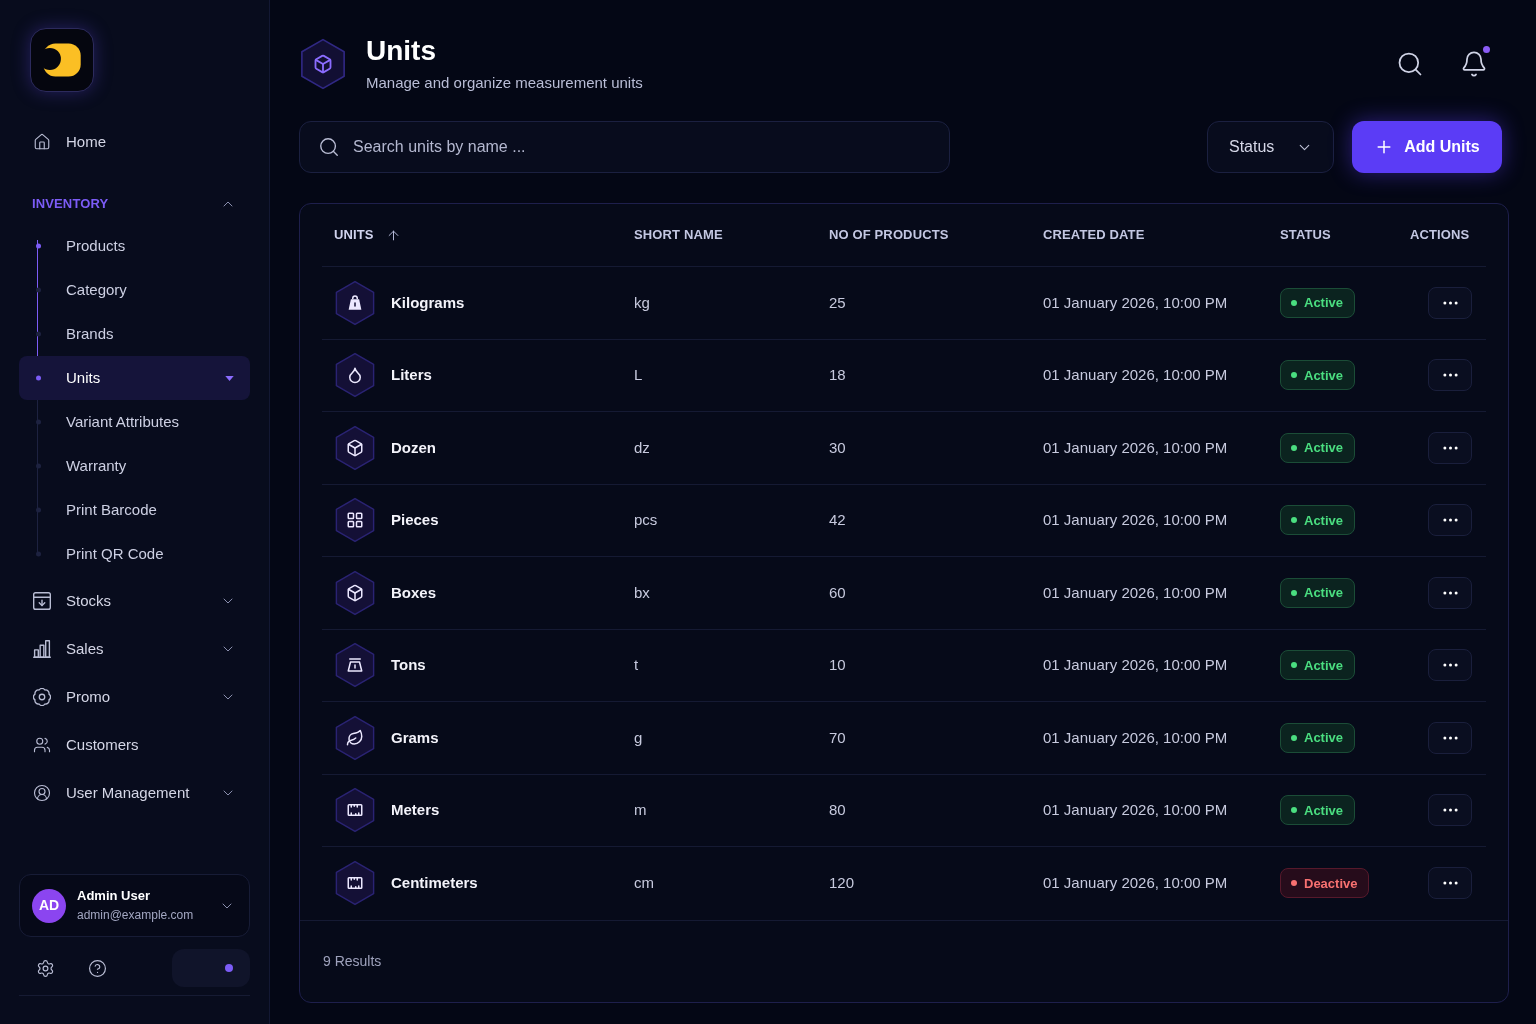 Image resolution: width=1536 pixels, height=1024 pixels. What do you see at coordinates (837, 375) in the screenshot?
I see `product-count-cell-text: 18` at bounding box center [837, 375].